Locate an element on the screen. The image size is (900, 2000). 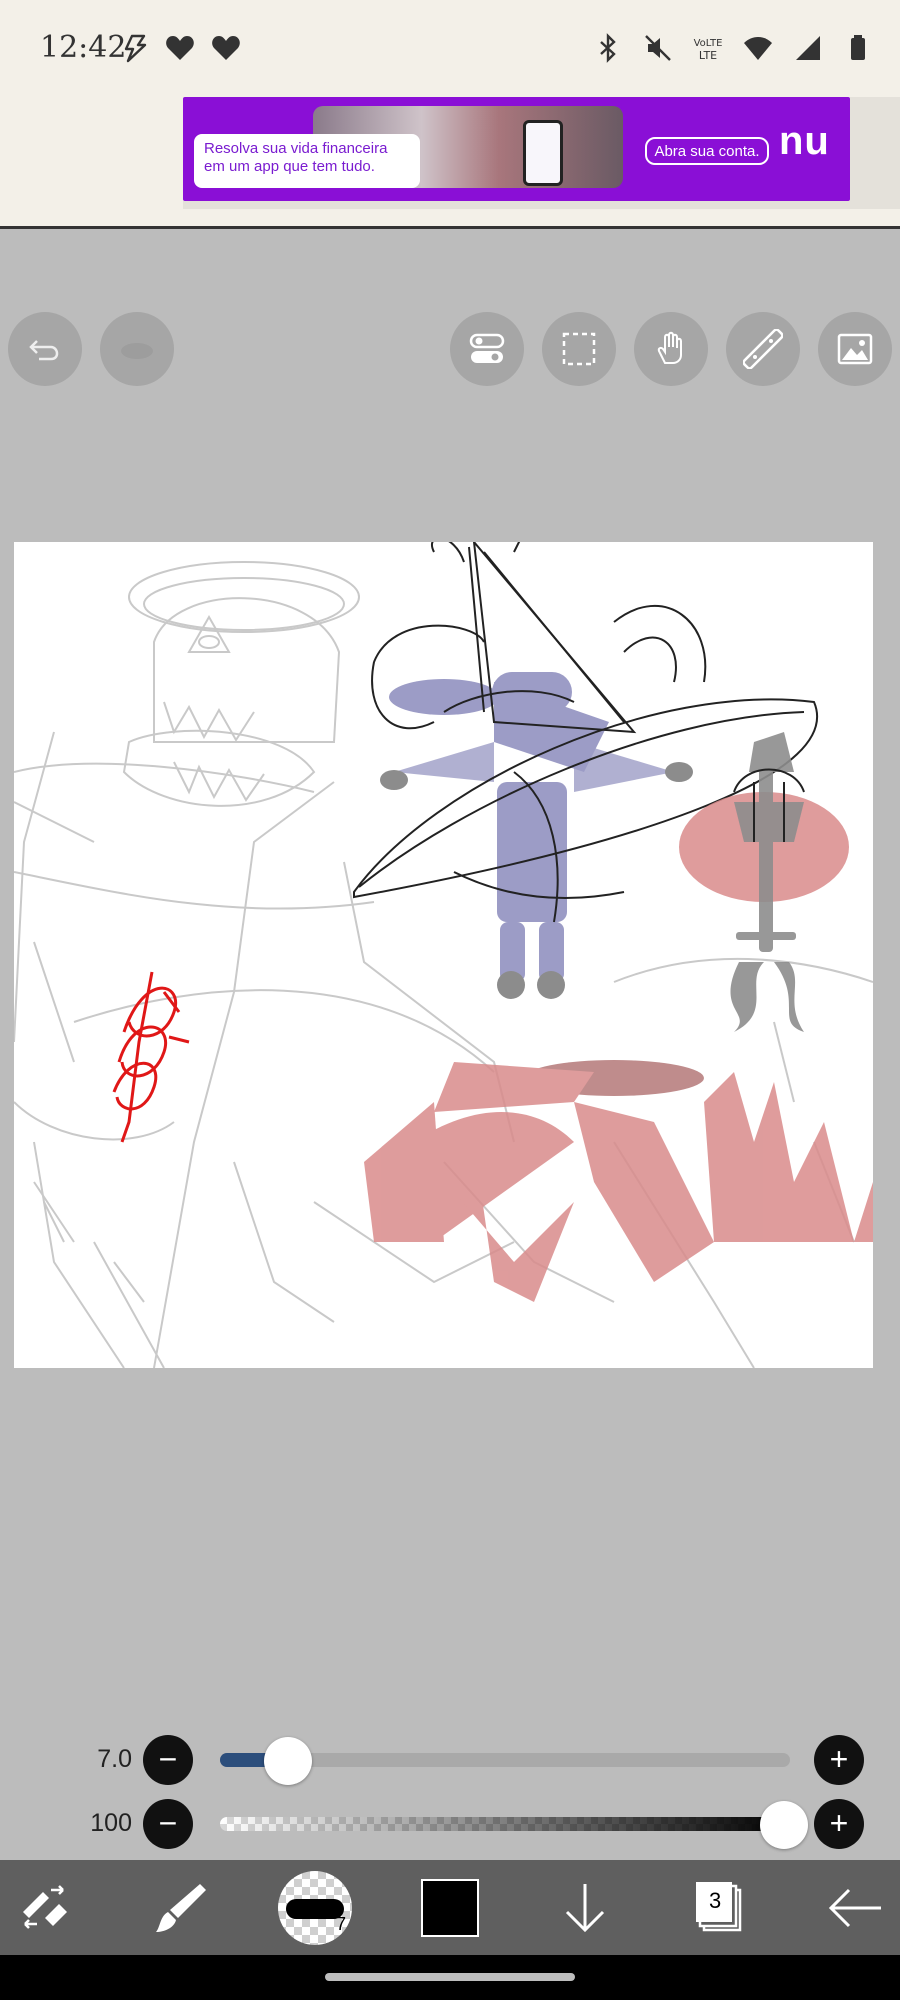
battery-icon is located at coordinates (858, 47).